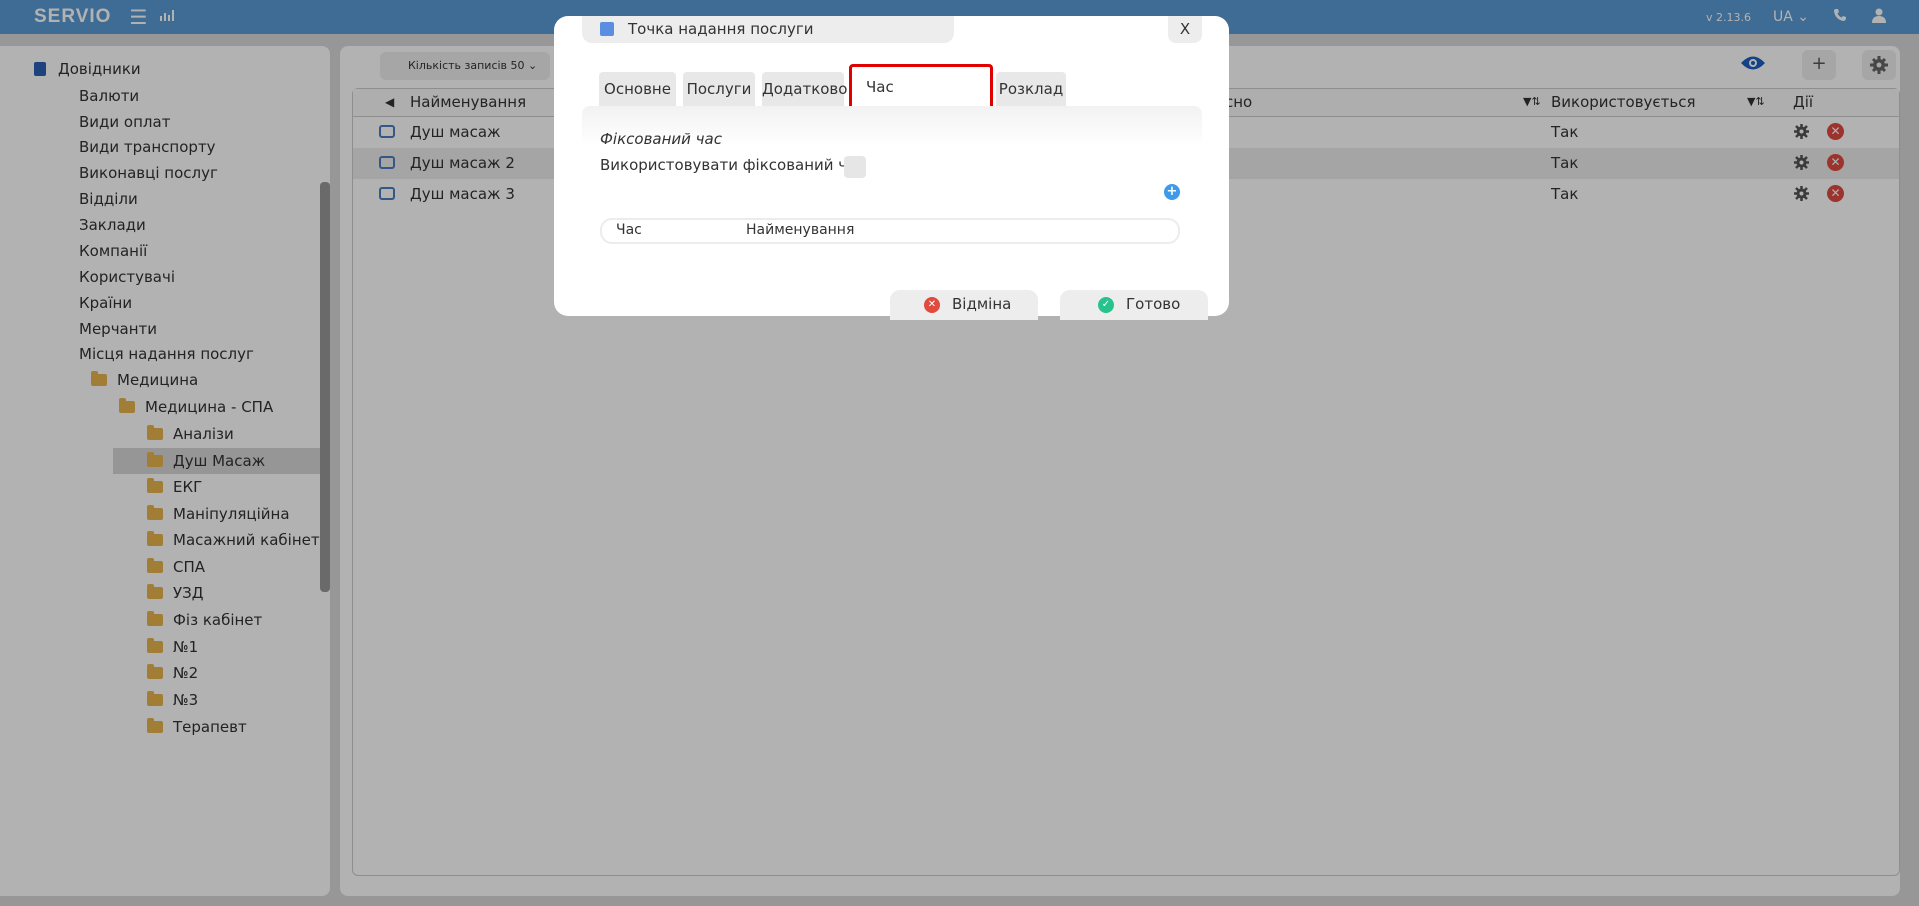  Describe the element at coordinates (1031, 89) in the screenshot. I see `tab-schedule: Розклад` at that location.